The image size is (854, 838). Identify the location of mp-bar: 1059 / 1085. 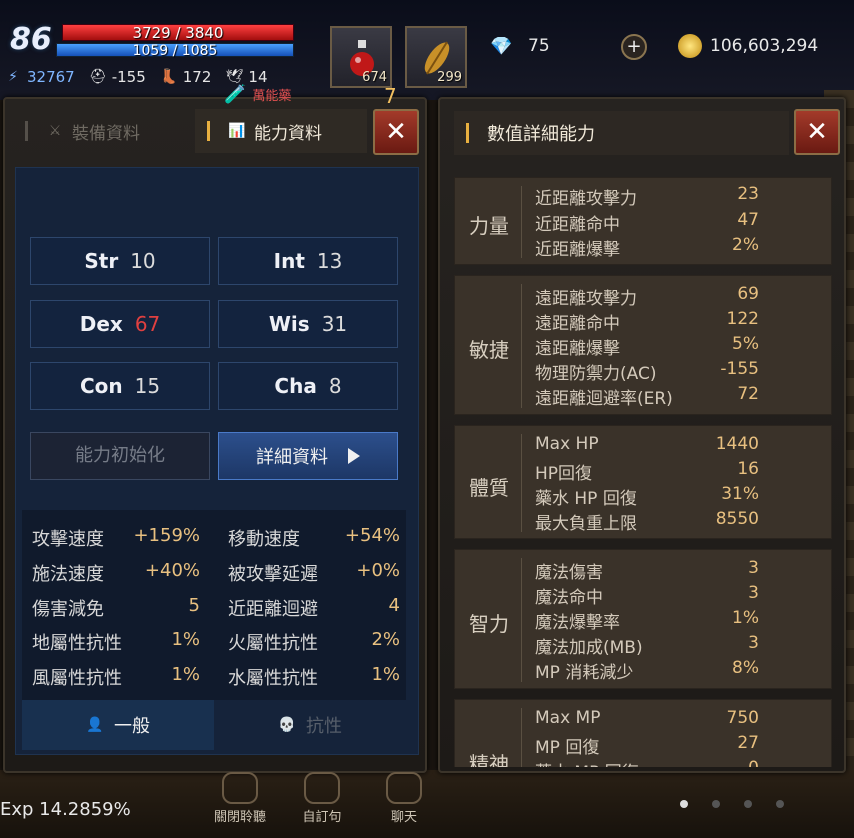
(175, 51).